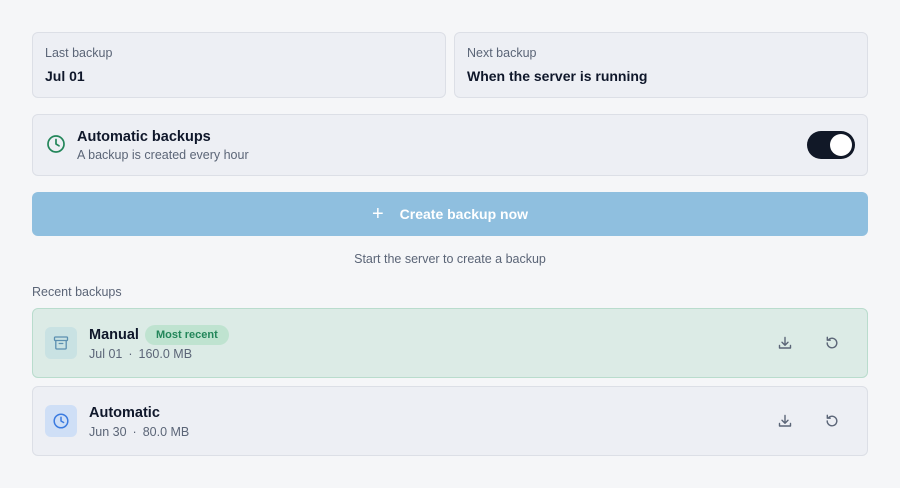 The width and height of the screenshot is (900, 488). I want to click on backup-date: Jul 01, so click(106, 354).